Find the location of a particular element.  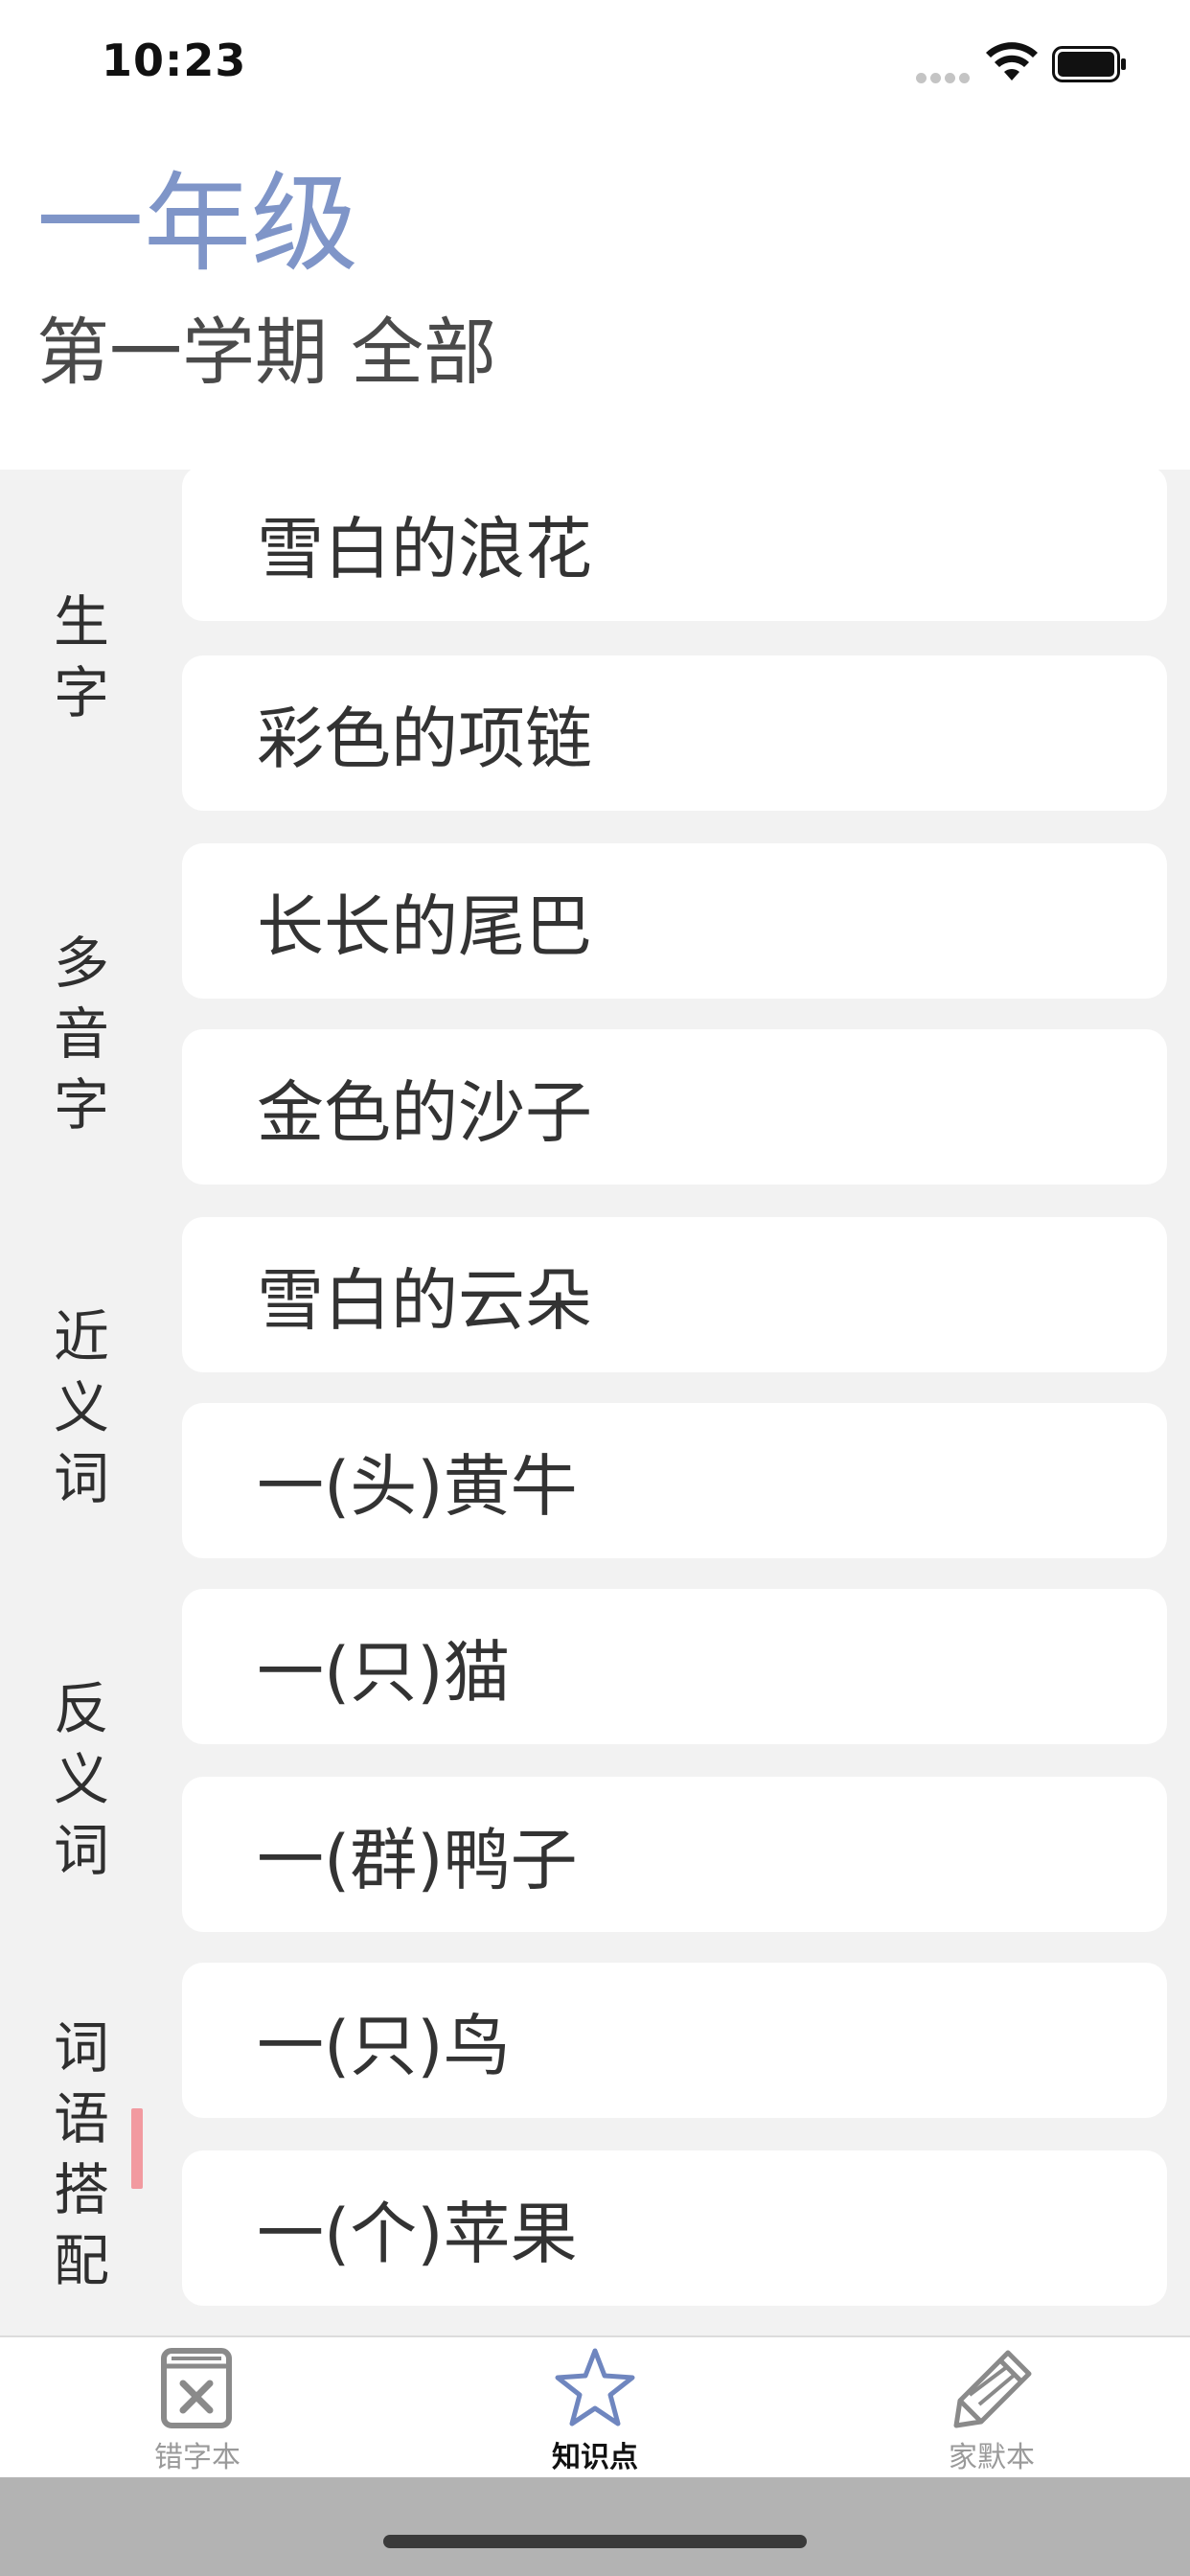

term-subtitle: 第一学期 全部 is located at coordinates (266, 352).